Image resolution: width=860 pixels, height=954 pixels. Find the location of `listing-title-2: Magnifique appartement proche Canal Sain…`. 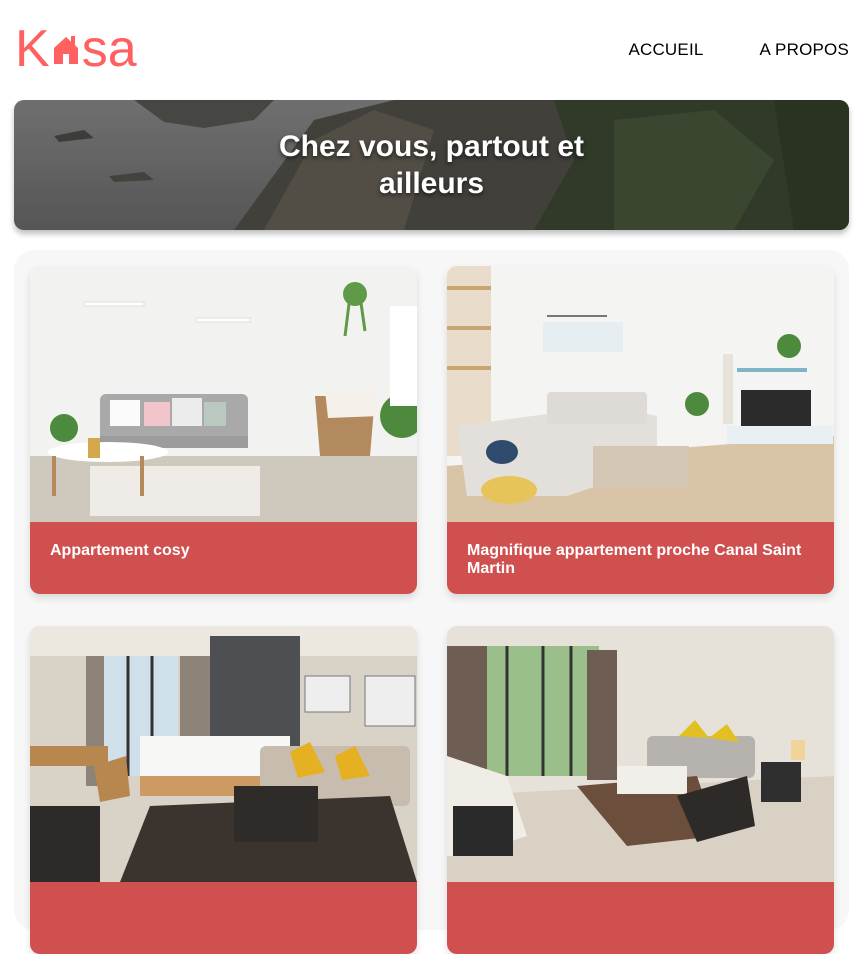

listing-title-2: Magnifique appartement proche Canal Sain… is located at coordinates (634, 559).